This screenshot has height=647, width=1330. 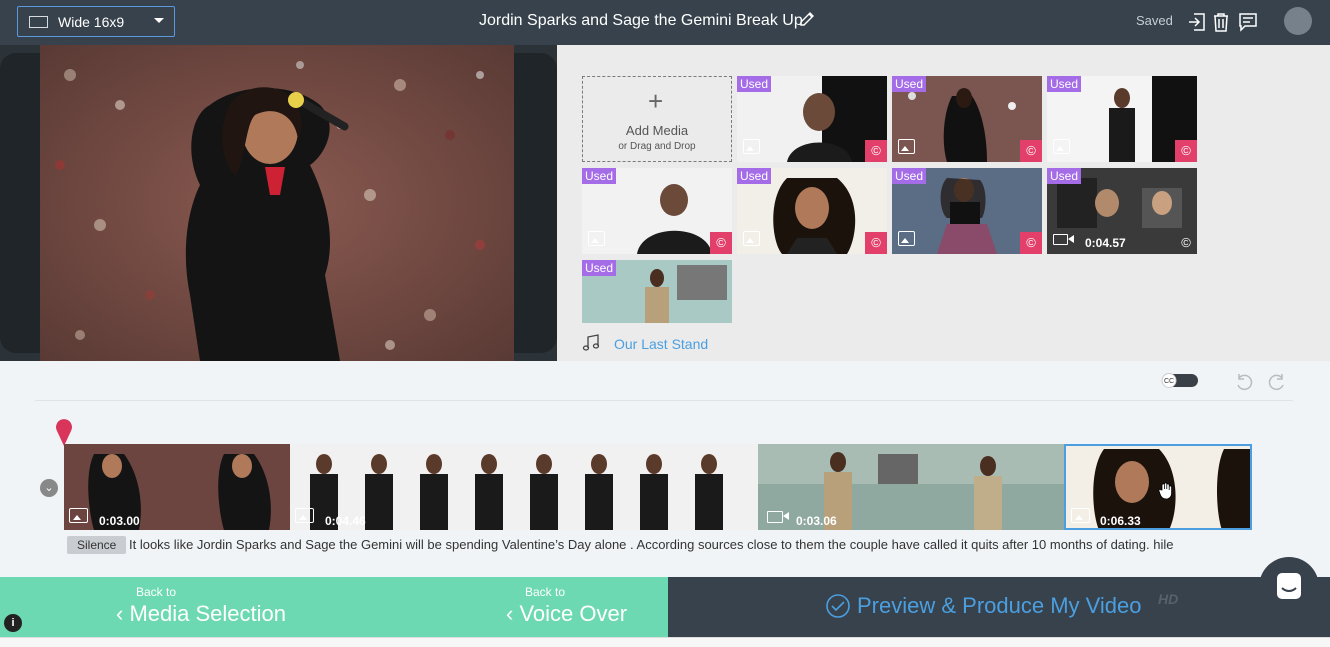 I want to click on timeline-clip: 0:03.06, so click(x=911, y=487).